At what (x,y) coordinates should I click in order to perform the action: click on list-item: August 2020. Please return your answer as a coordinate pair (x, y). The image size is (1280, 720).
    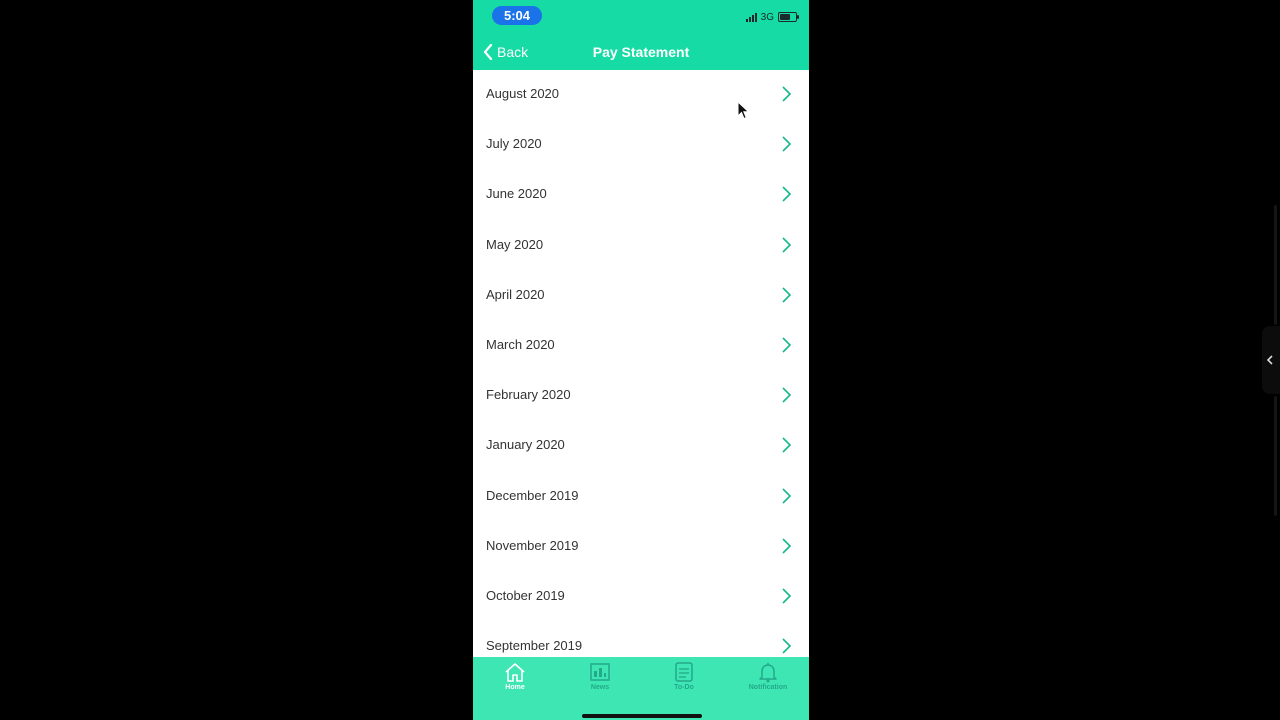
    Looking at the image, I should click on (641, 95).